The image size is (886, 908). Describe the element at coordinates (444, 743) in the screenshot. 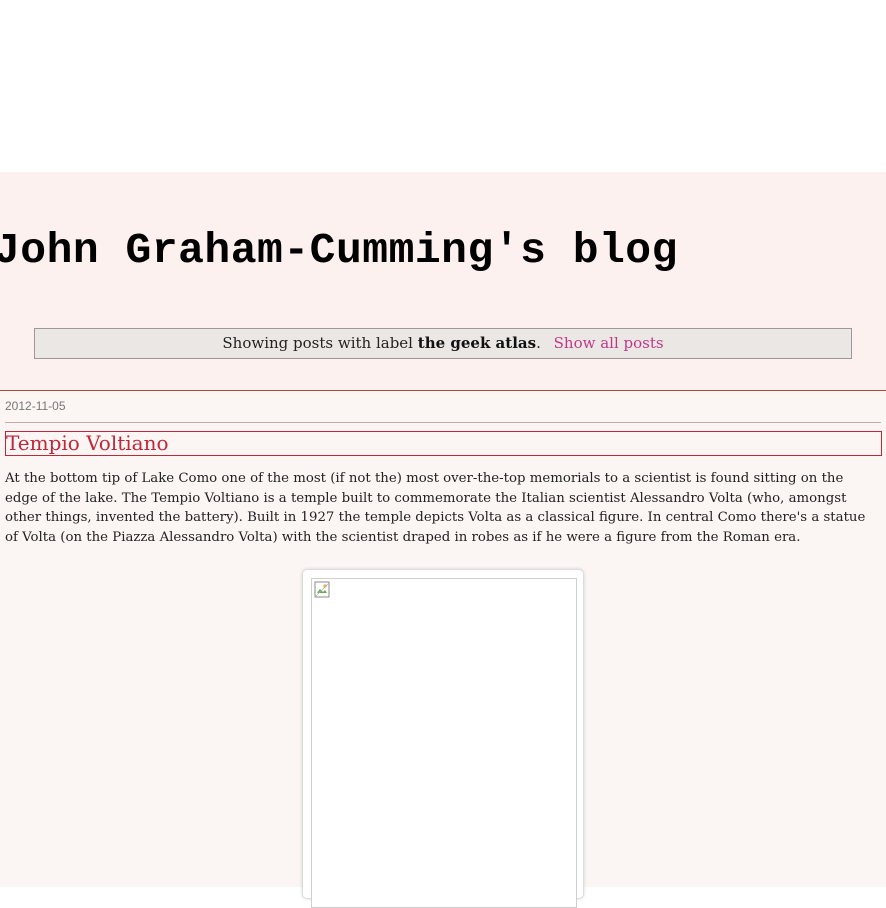

I see `post-image` at that location.